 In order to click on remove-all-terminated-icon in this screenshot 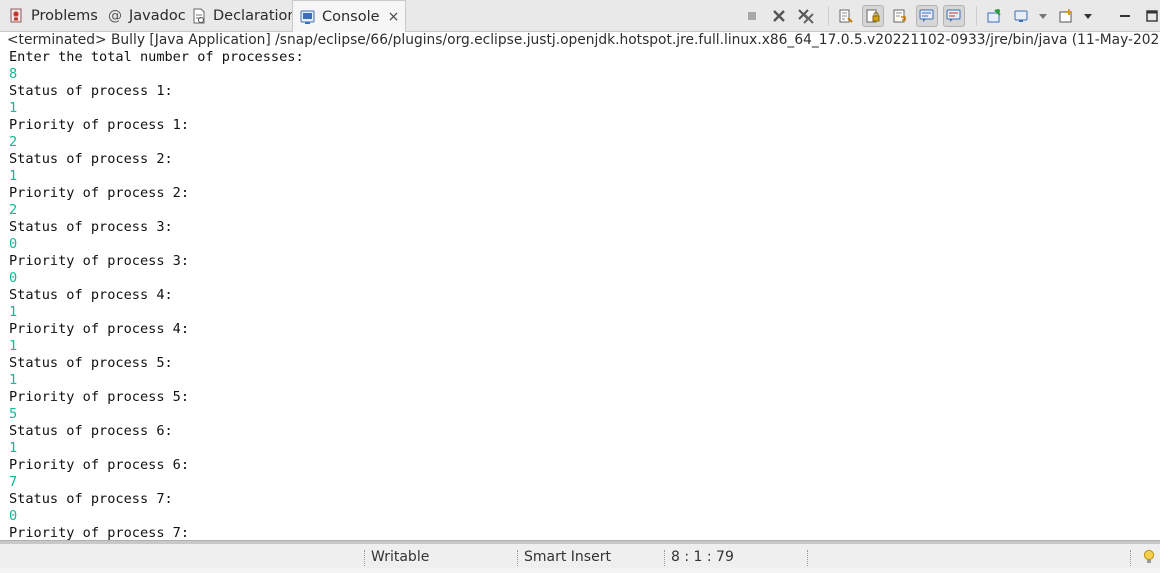, I will do `click(806, 16)`.